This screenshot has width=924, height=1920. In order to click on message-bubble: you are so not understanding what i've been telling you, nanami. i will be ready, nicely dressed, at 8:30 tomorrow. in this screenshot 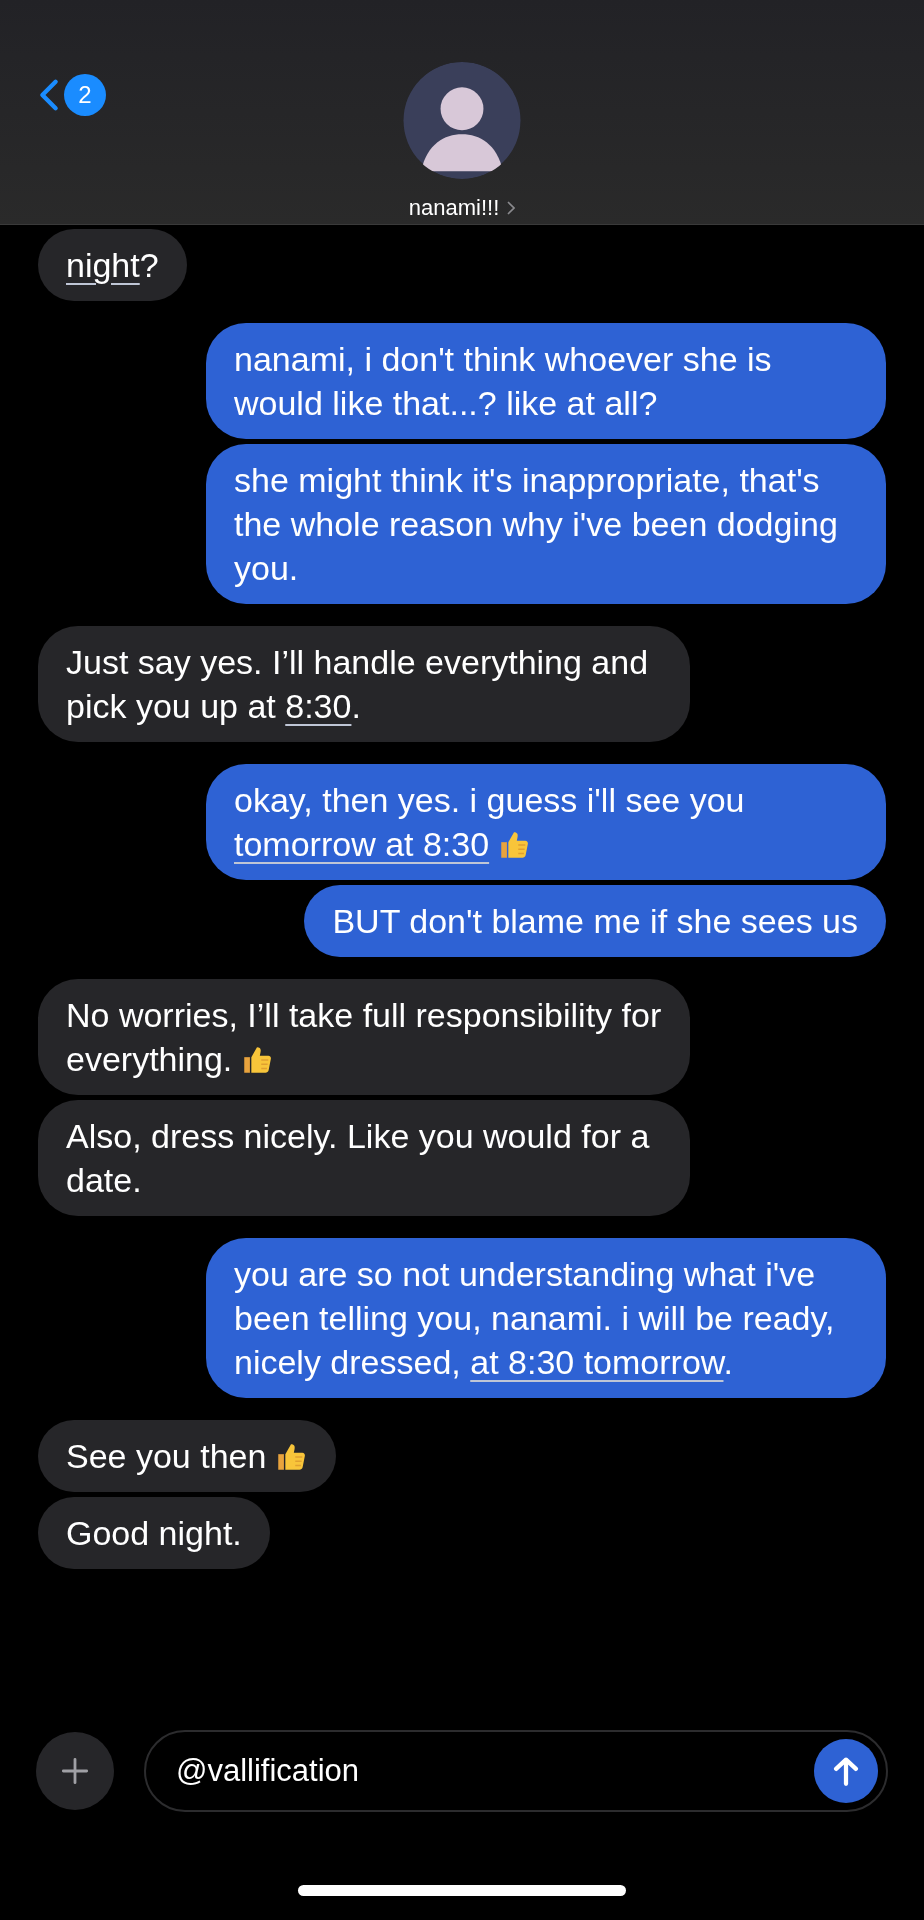, I will do `click(546, 1318)`.